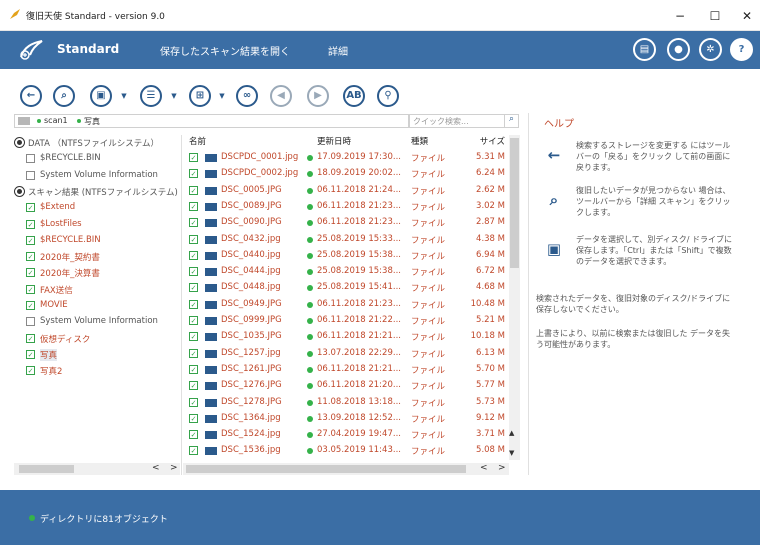  I want to click on list-dropdown-chevron-icon: ▼, so click(174, 96).